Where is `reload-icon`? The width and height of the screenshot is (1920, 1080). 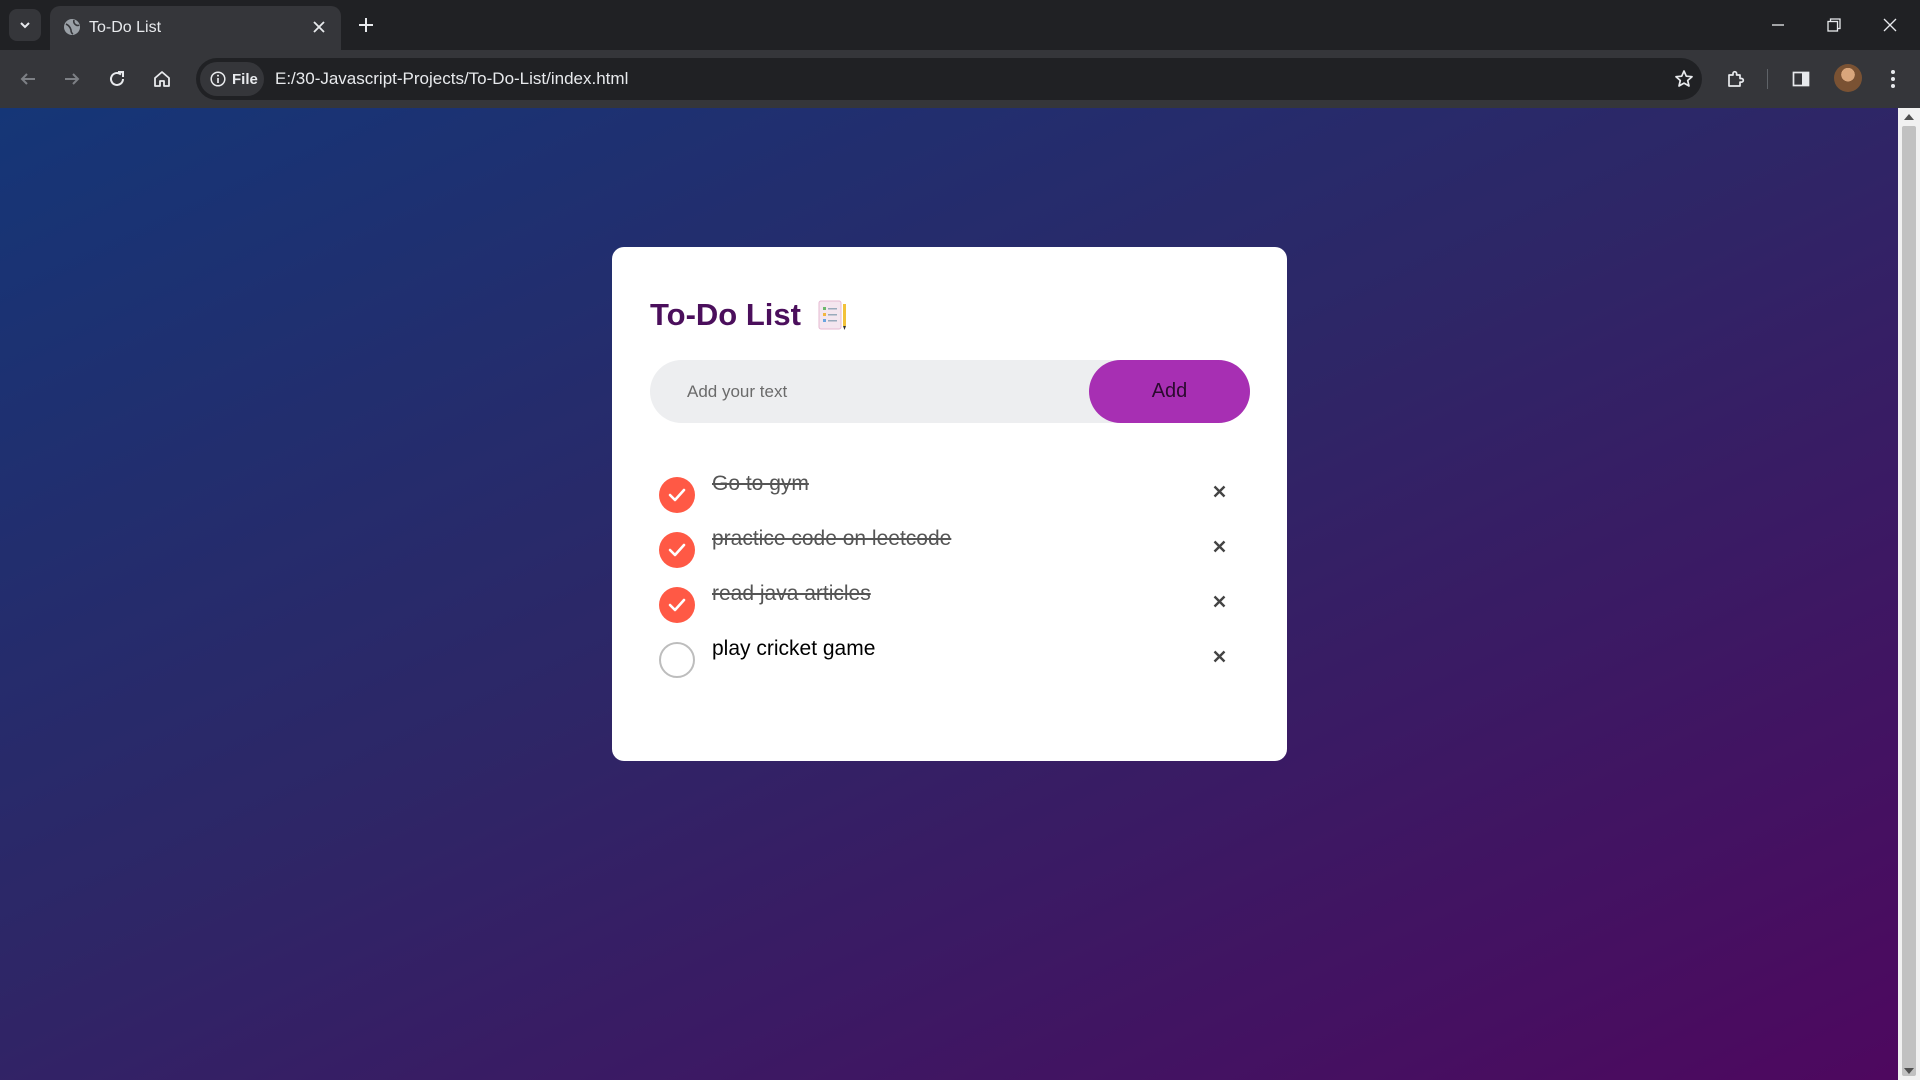
reload-icon is located at coordinates (117, 78).